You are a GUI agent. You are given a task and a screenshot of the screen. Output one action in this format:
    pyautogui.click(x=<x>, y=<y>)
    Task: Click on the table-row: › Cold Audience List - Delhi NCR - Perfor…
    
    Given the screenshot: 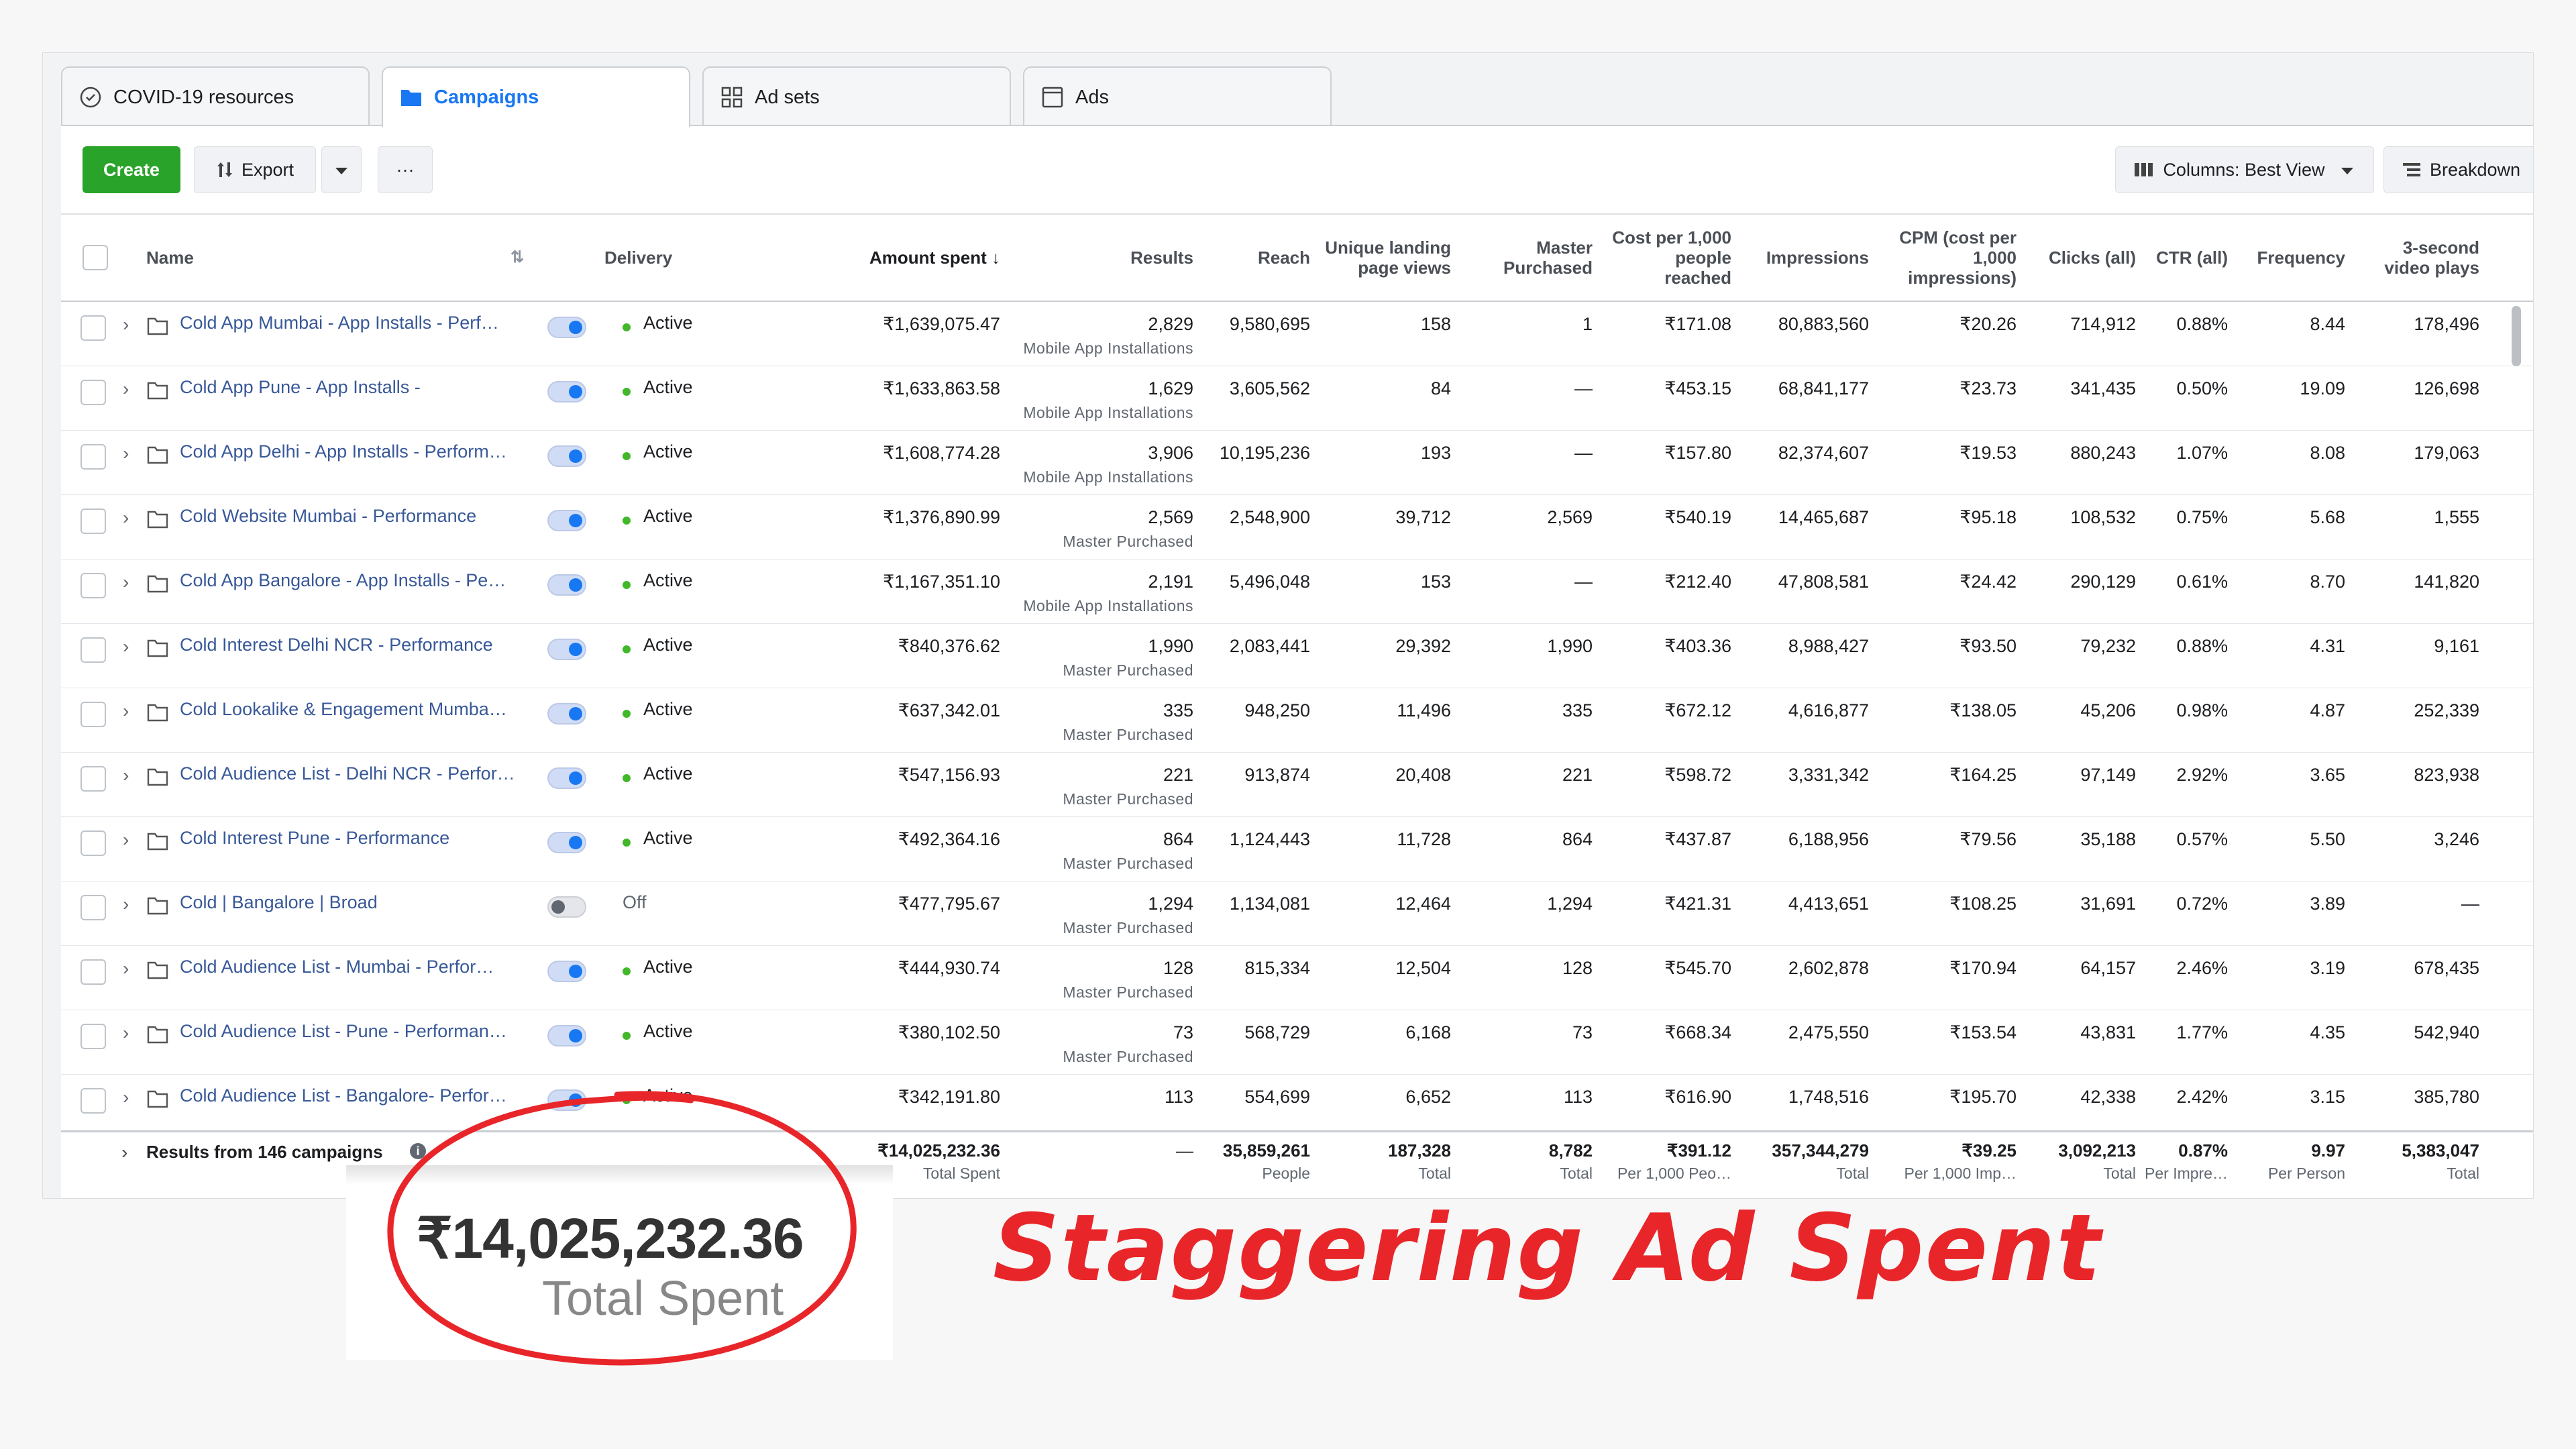 What is the action you would take?
    pyautogui.click(x=1297, y=785)
    